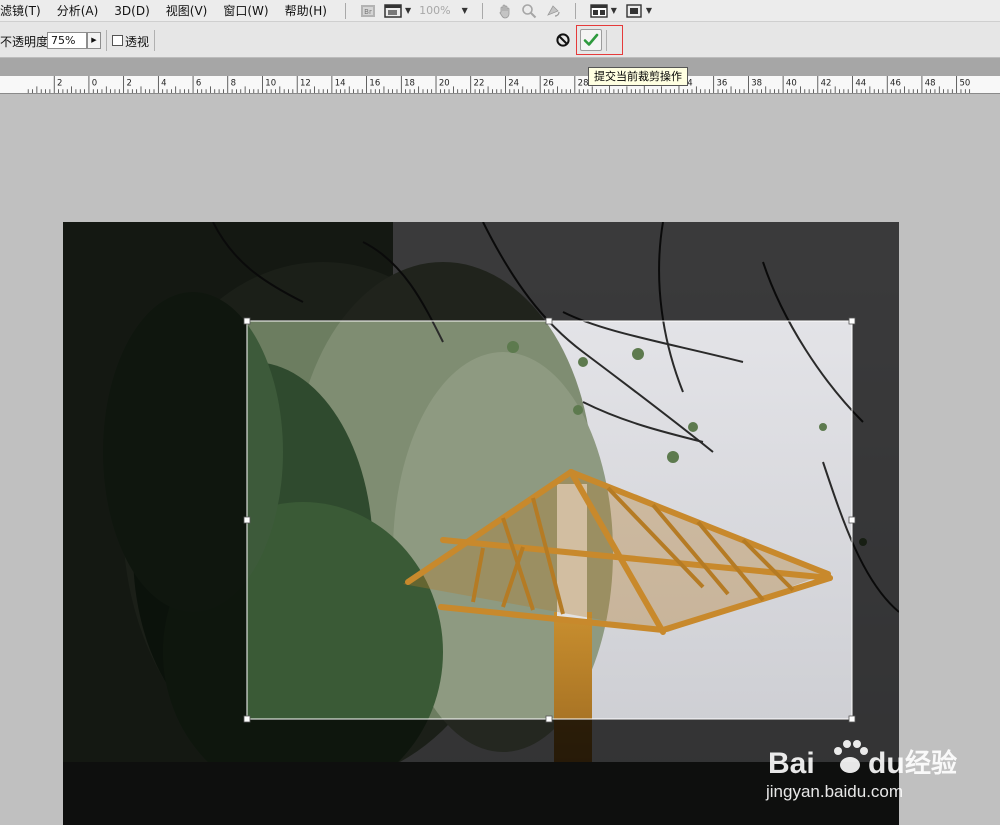  I want to click on annotation-highlight-box, so click(599, 40).